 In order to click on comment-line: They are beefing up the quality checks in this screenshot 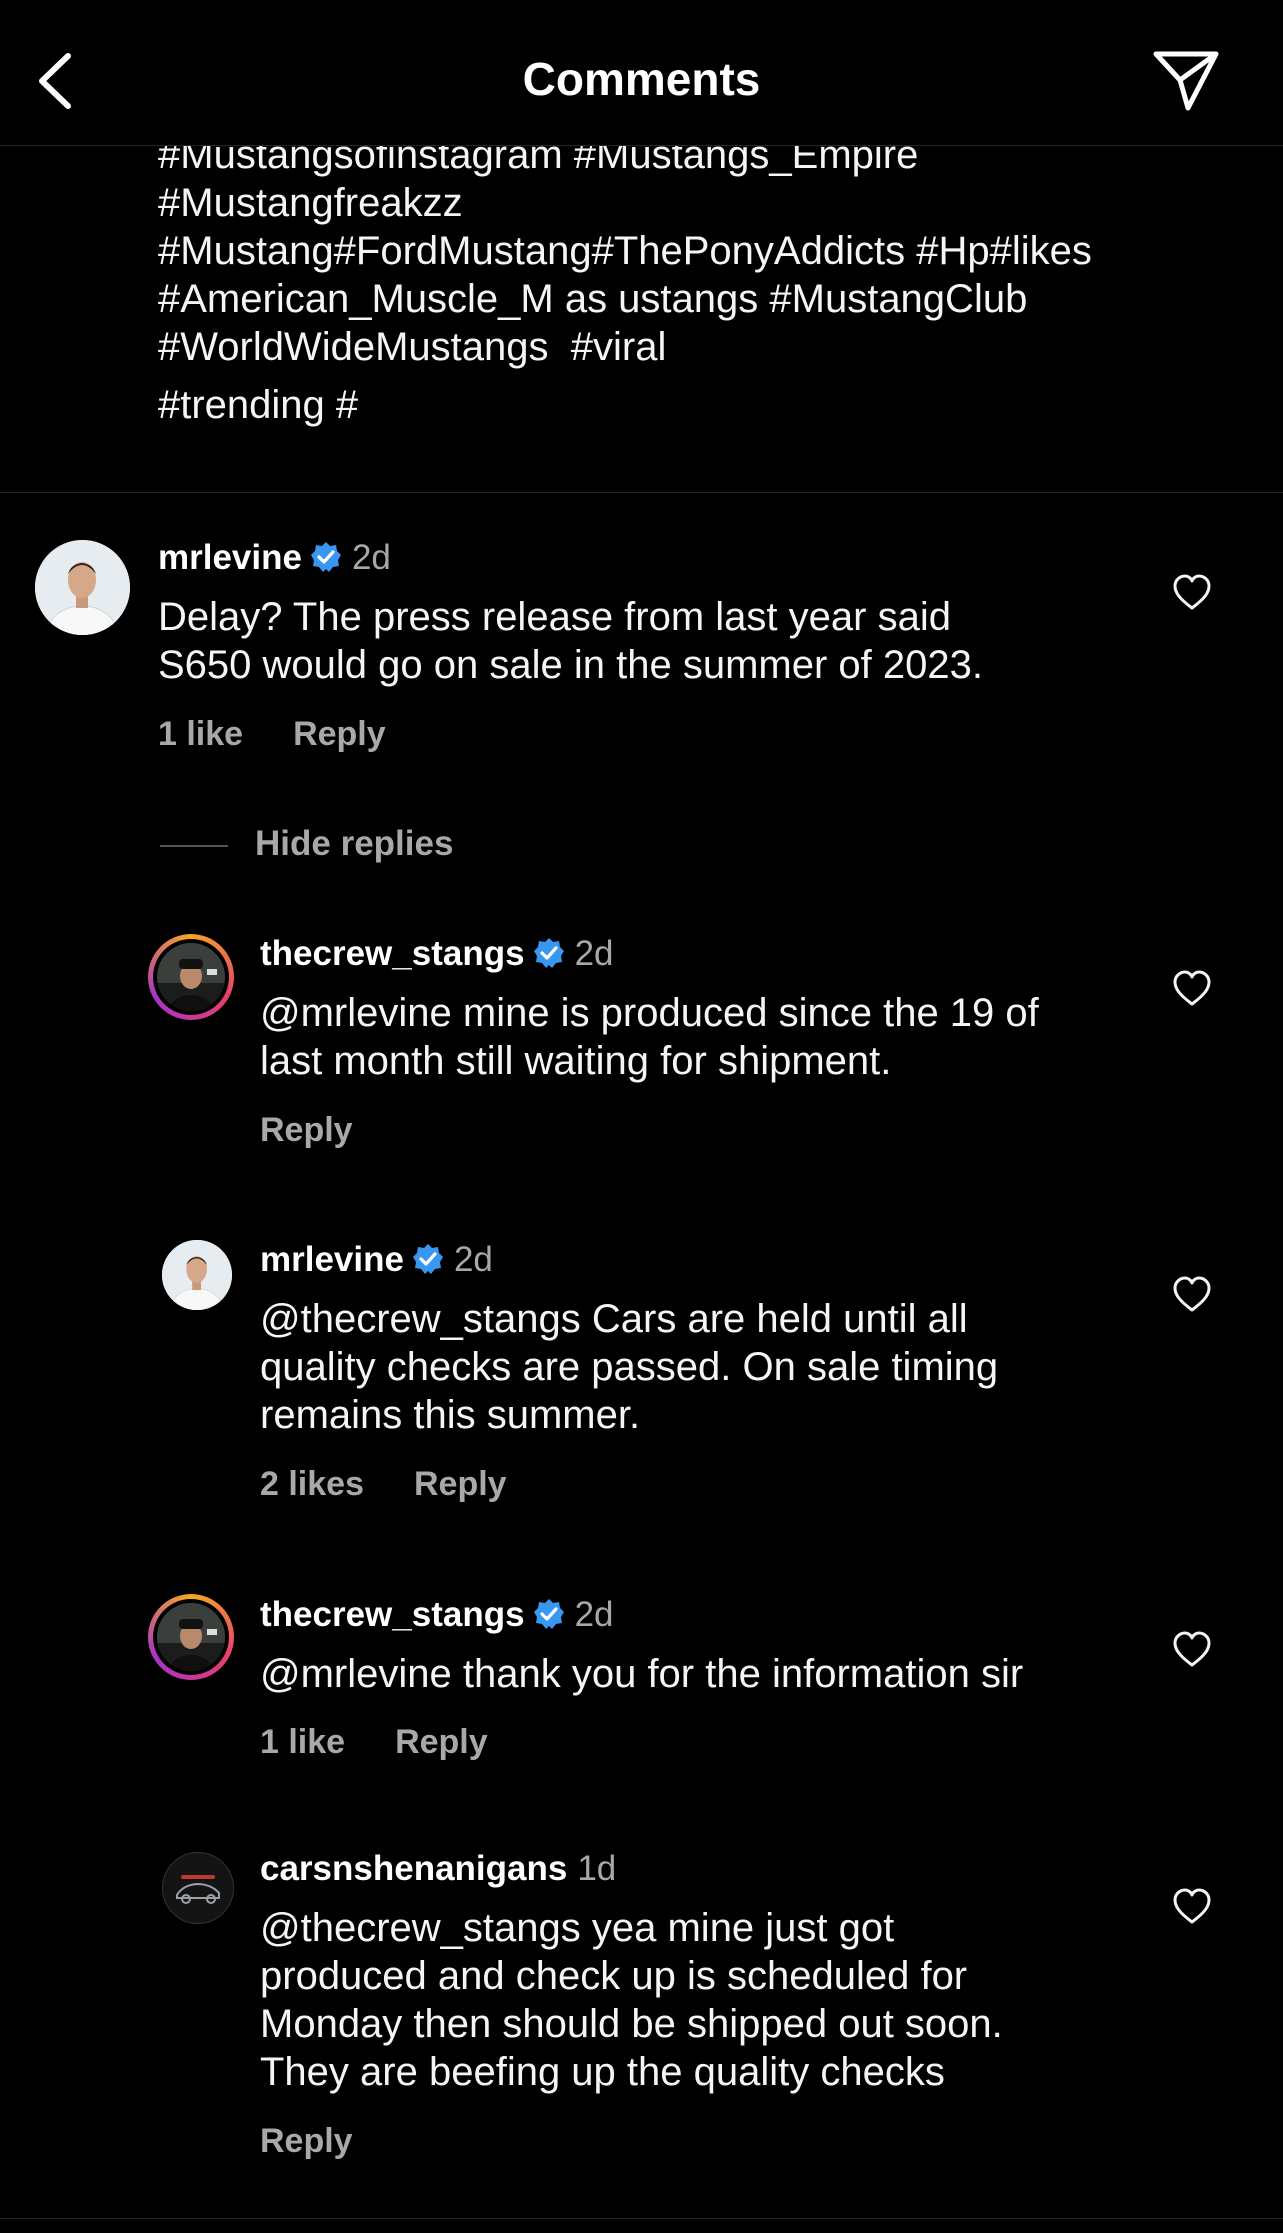, I will do `click(602, 2072)`.